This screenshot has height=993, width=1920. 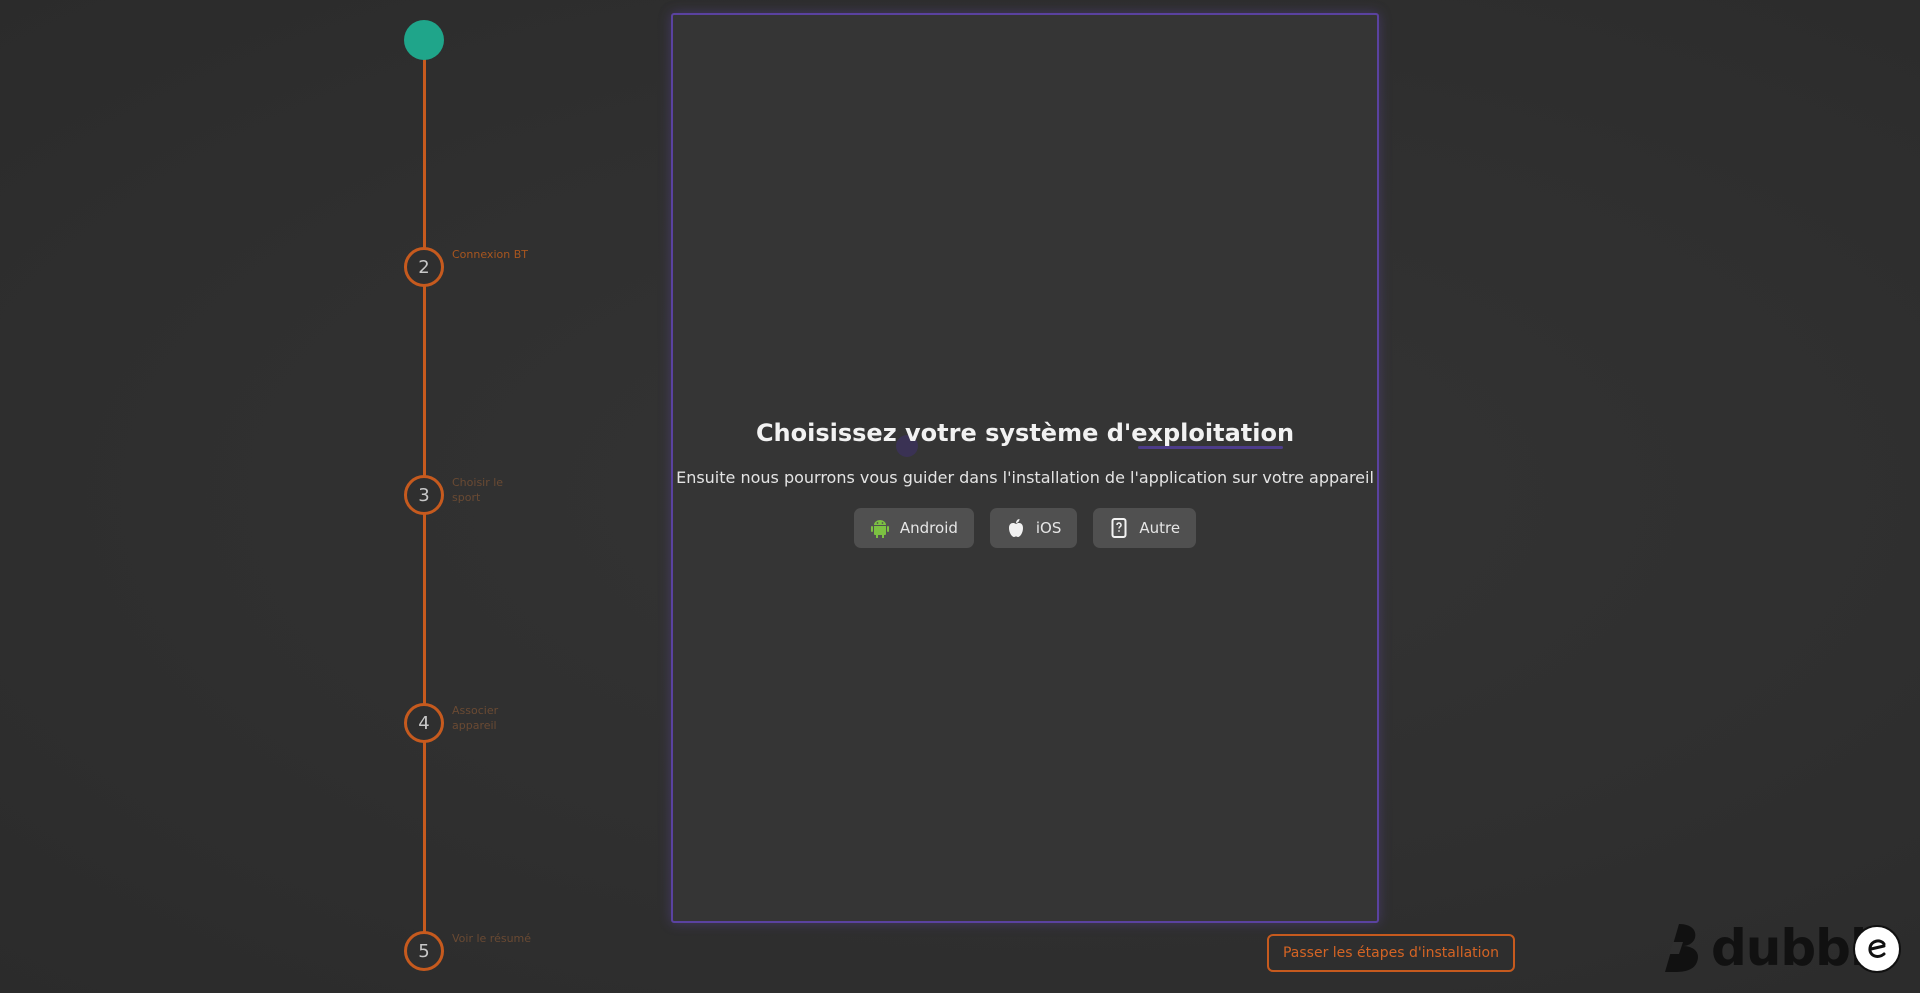 What do you see at coordinates (475, 718) in the screenshot?
I see `step-4-label: Associer appareil` at bounding box center [475, 718].